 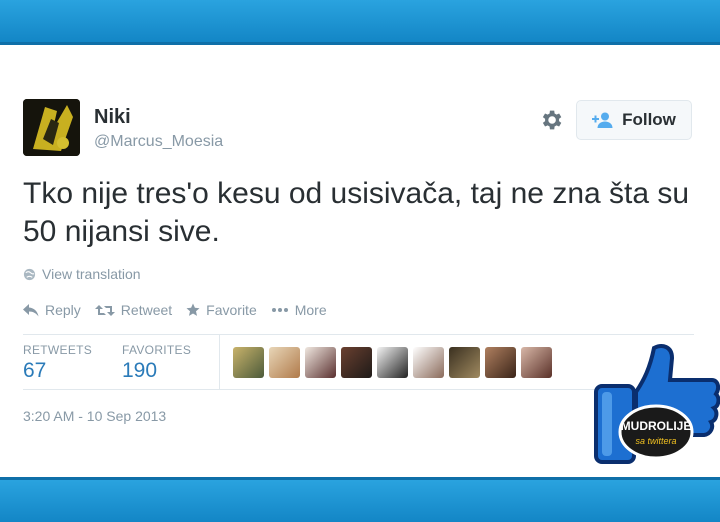 What do you see at coordinates (602, 120) in the screenshot?
I see `add-user-icon` at bounding box center [602, 120].